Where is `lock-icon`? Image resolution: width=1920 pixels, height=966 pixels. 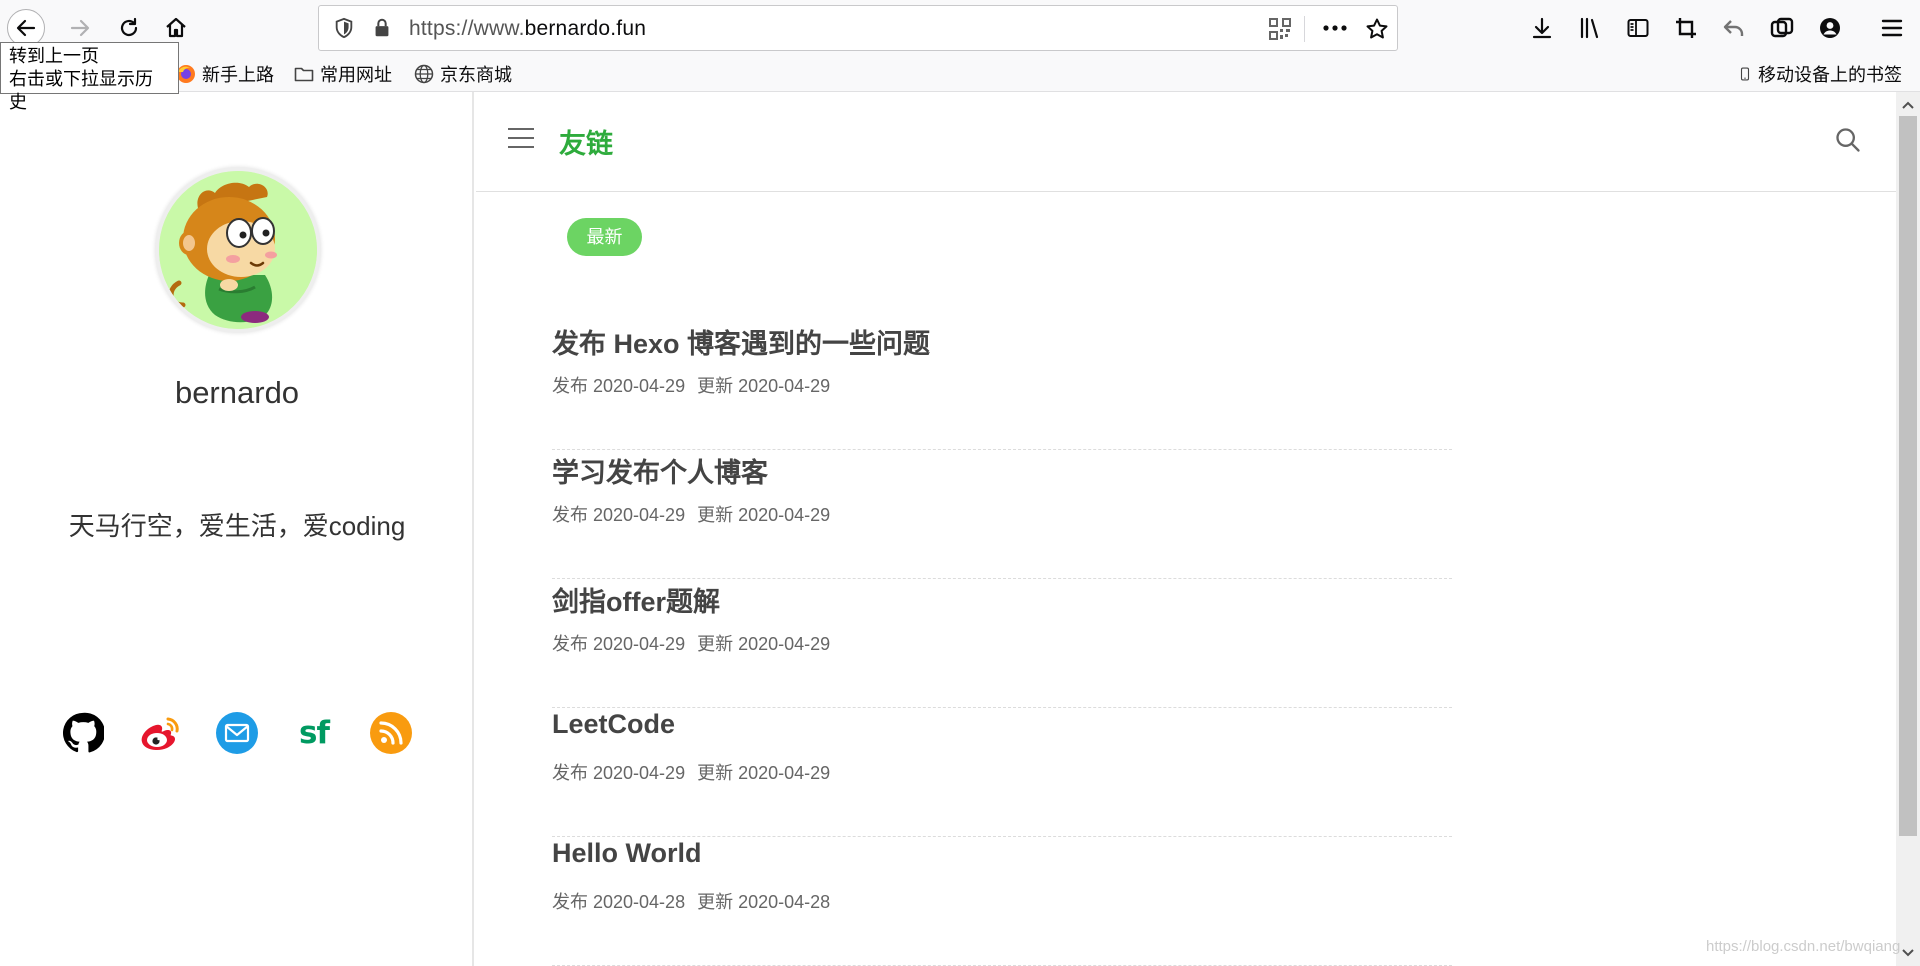 lock-icon is located at coordinates (382, 28).